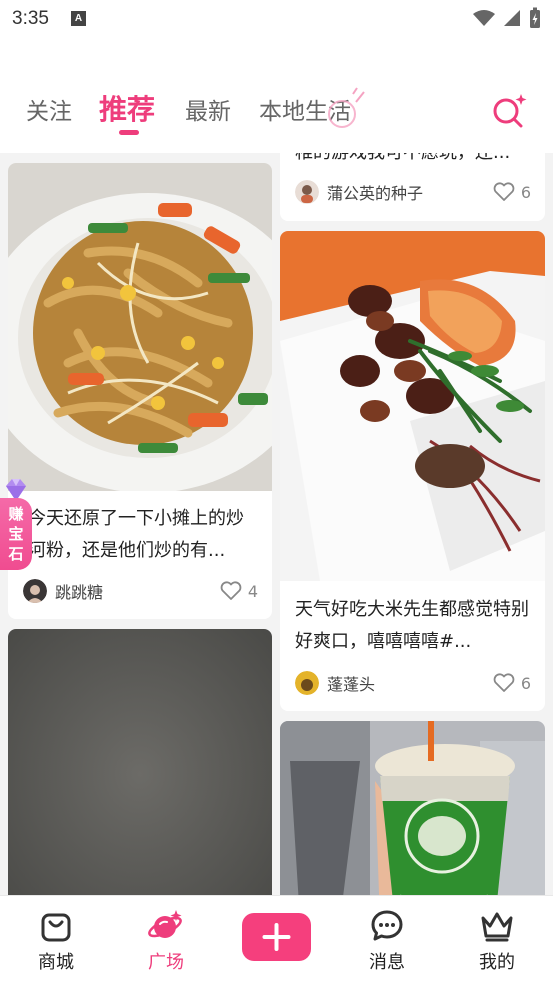 The height and width of the screenshot is (984, 553). I want to click on author-name: 跳跳糖, so click(79, 592).